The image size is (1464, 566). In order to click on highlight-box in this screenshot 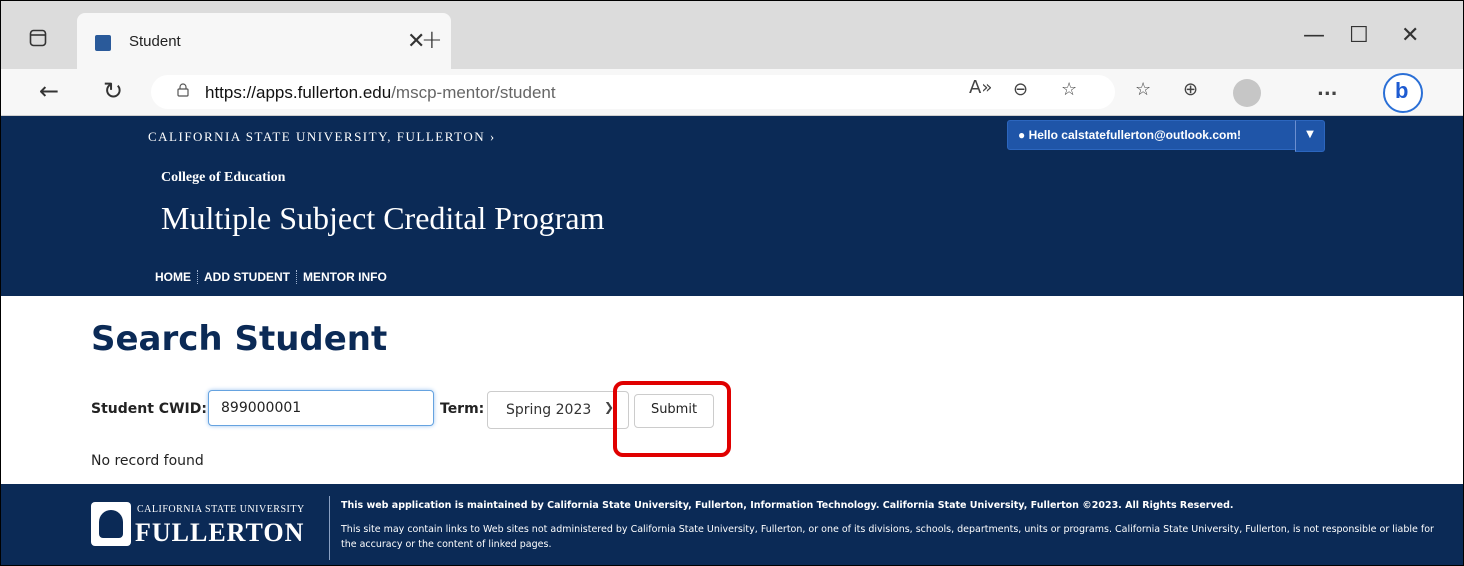, I will do `click(672, 419)`.